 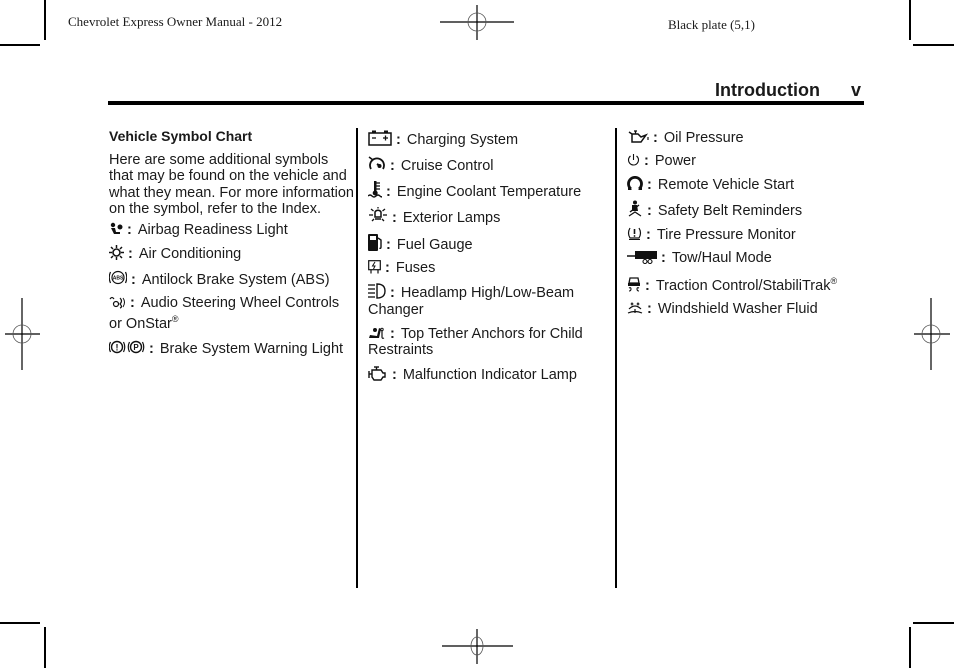 What do you see at coordinates (711, 24) in the screenshot?
I see `plate-label: Black plate (5,1)` at bounding box center [711, 24].